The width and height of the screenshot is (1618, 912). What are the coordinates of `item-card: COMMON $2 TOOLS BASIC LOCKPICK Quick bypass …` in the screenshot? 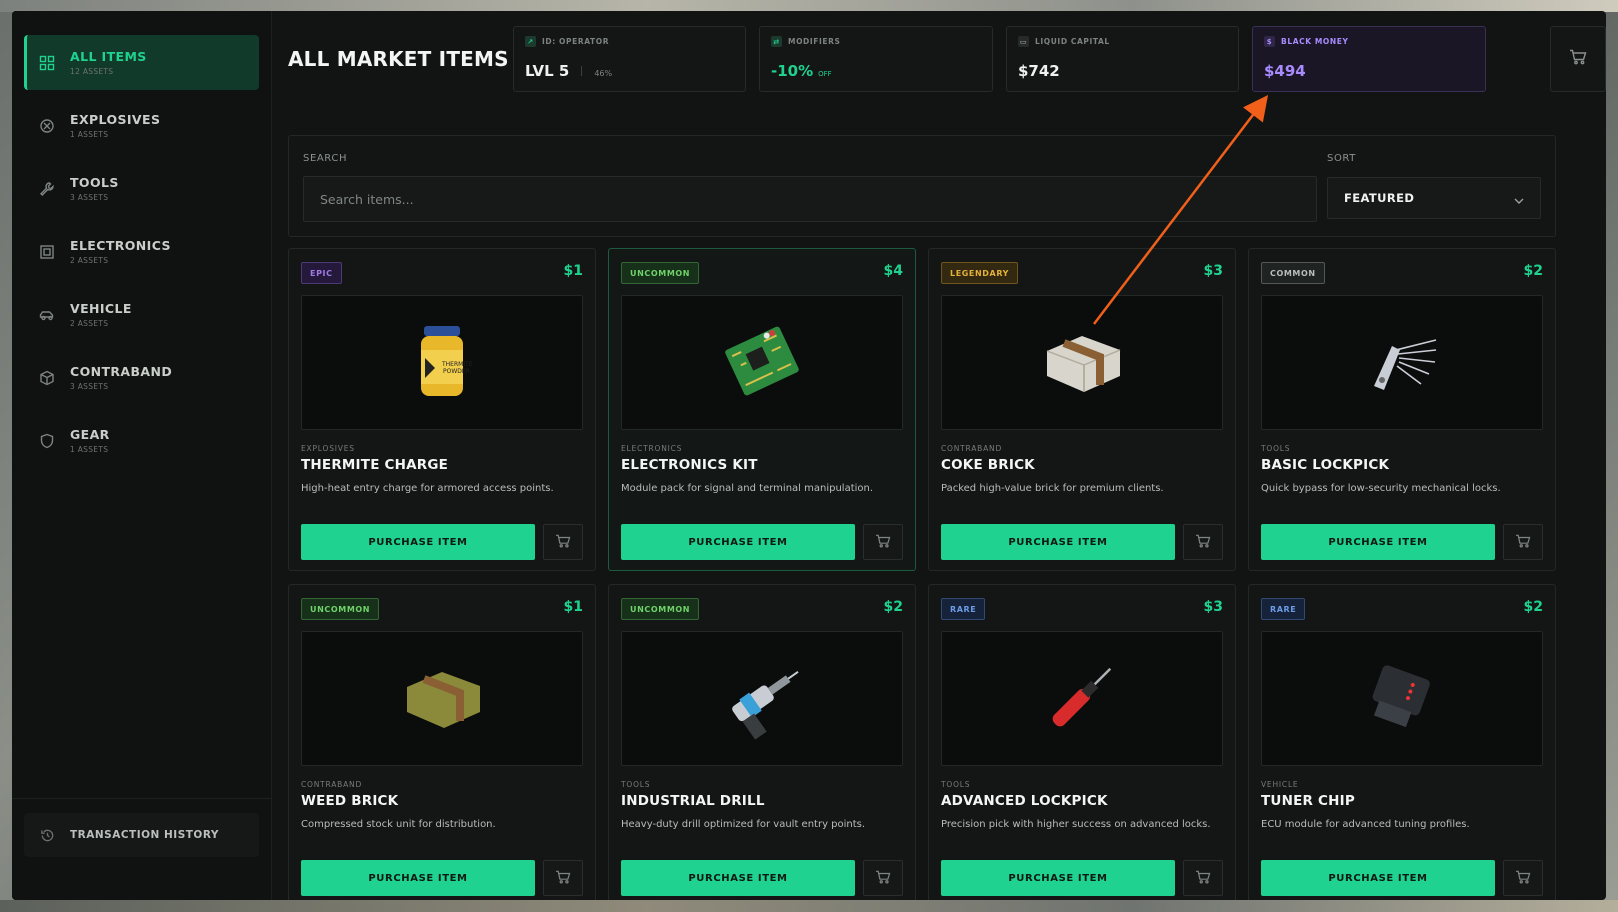 It's located at (1402, 409).